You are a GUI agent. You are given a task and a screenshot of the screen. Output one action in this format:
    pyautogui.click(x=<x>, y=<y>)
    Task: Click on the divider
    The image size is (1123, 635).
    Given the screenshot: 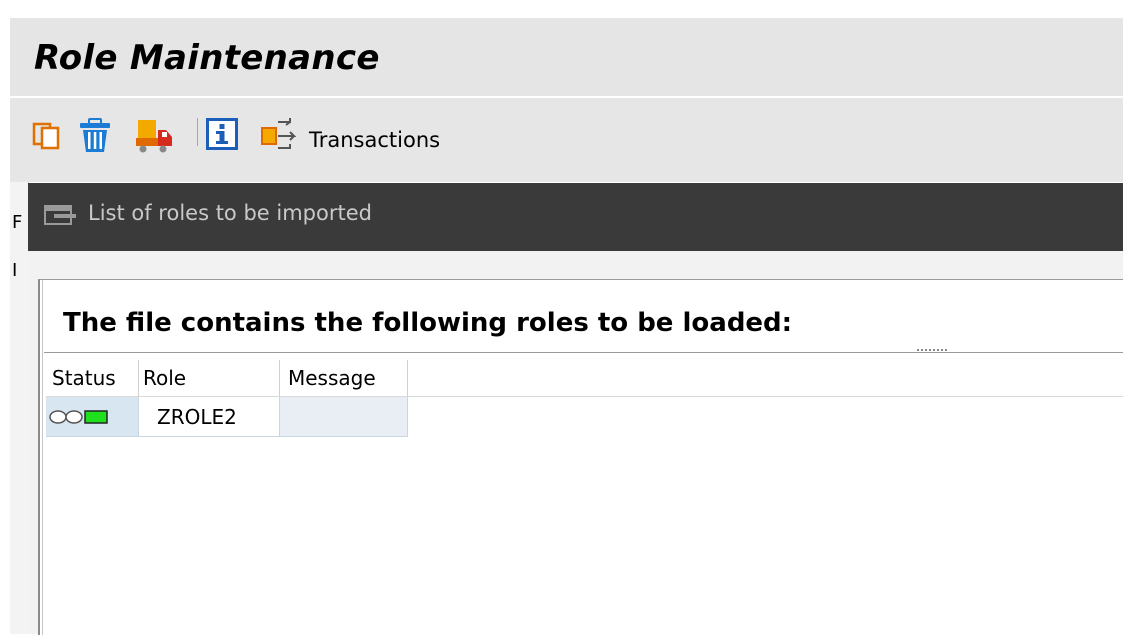 What is the action you would take?
    pyautogui.click(x=583, y=352)
    